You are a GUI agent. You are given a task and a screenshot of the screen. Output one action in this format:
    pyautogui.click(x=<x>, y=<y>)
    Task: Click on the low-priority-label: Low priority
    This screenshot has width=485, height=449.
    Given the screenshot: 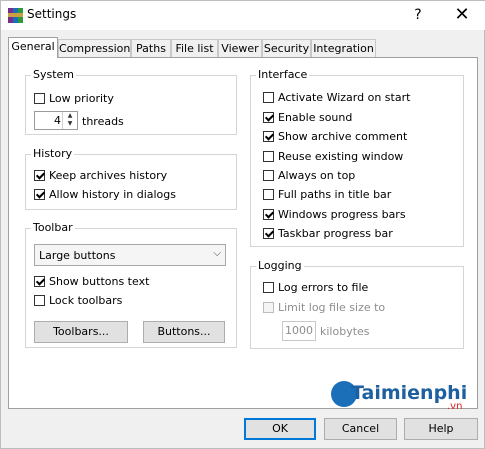 What is the action you would take?
    pyautogui.click(x=81, y=98)
    